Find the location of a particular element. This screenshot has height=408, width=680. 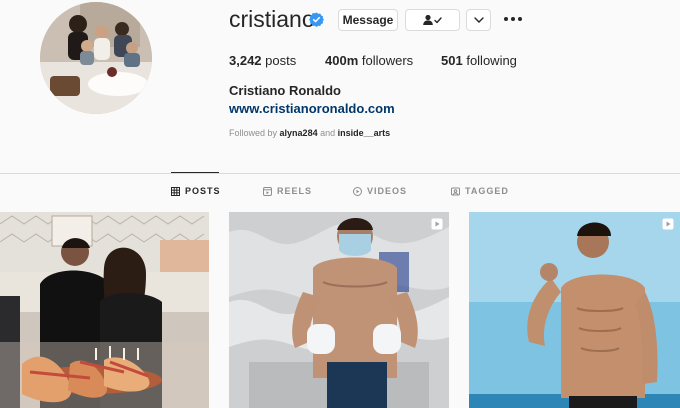

tab-videos: VIDEOS is located at coordinates (380, 191).